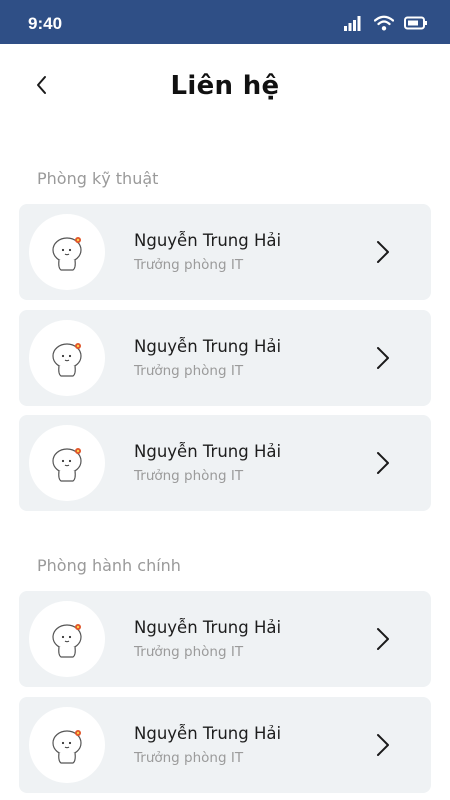 This screenshot has height=800, width=450. I want to click on section-title-administrative: Phòng hành chính, so click(109, 565).